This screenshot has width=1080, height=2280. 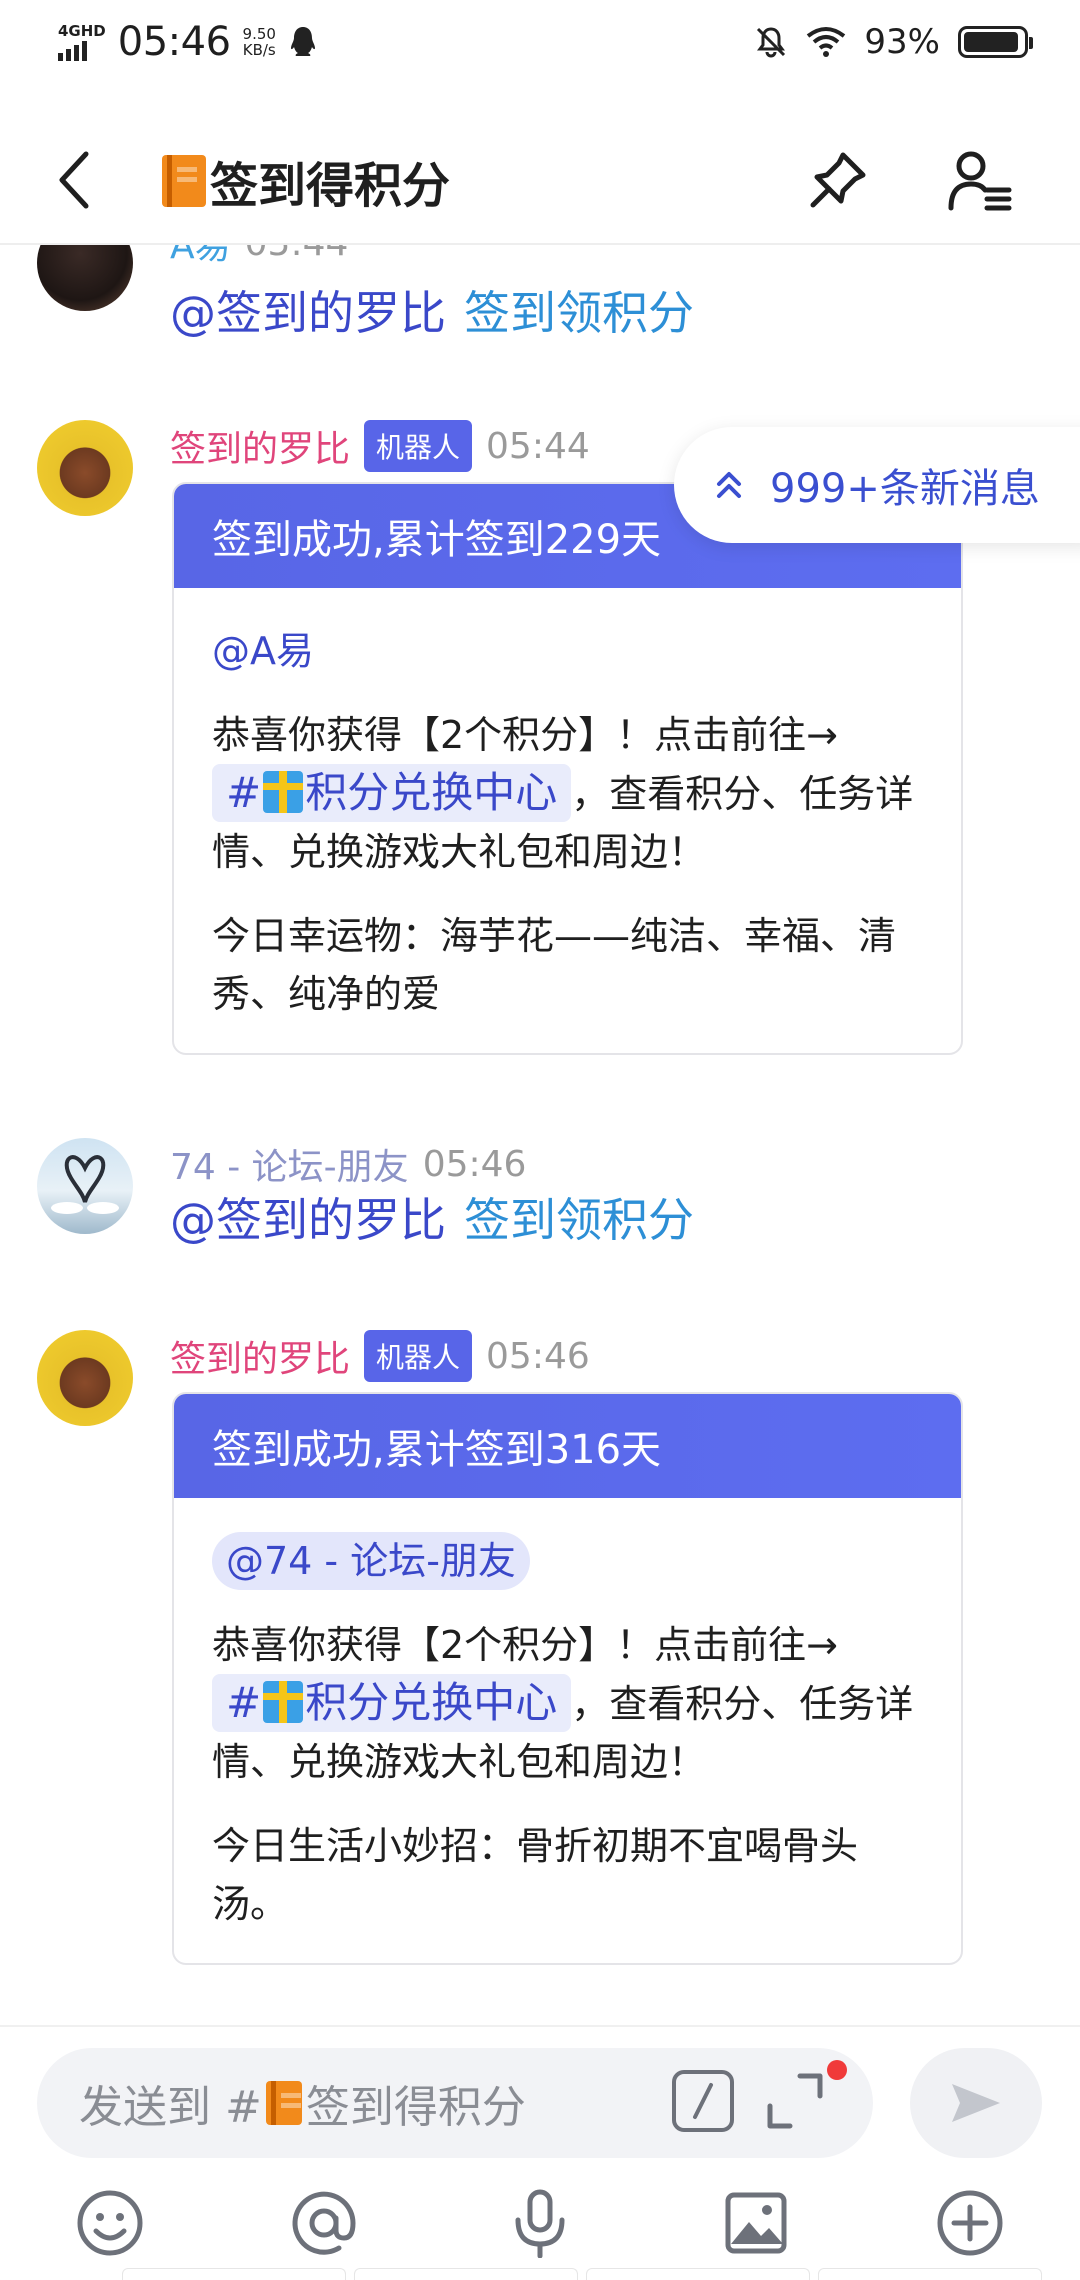 What do you see at coordinates (170, 2107) in the screenshot?
I see `placeholder-prefix: 发送到 #` at bounding box center [170, 2107].